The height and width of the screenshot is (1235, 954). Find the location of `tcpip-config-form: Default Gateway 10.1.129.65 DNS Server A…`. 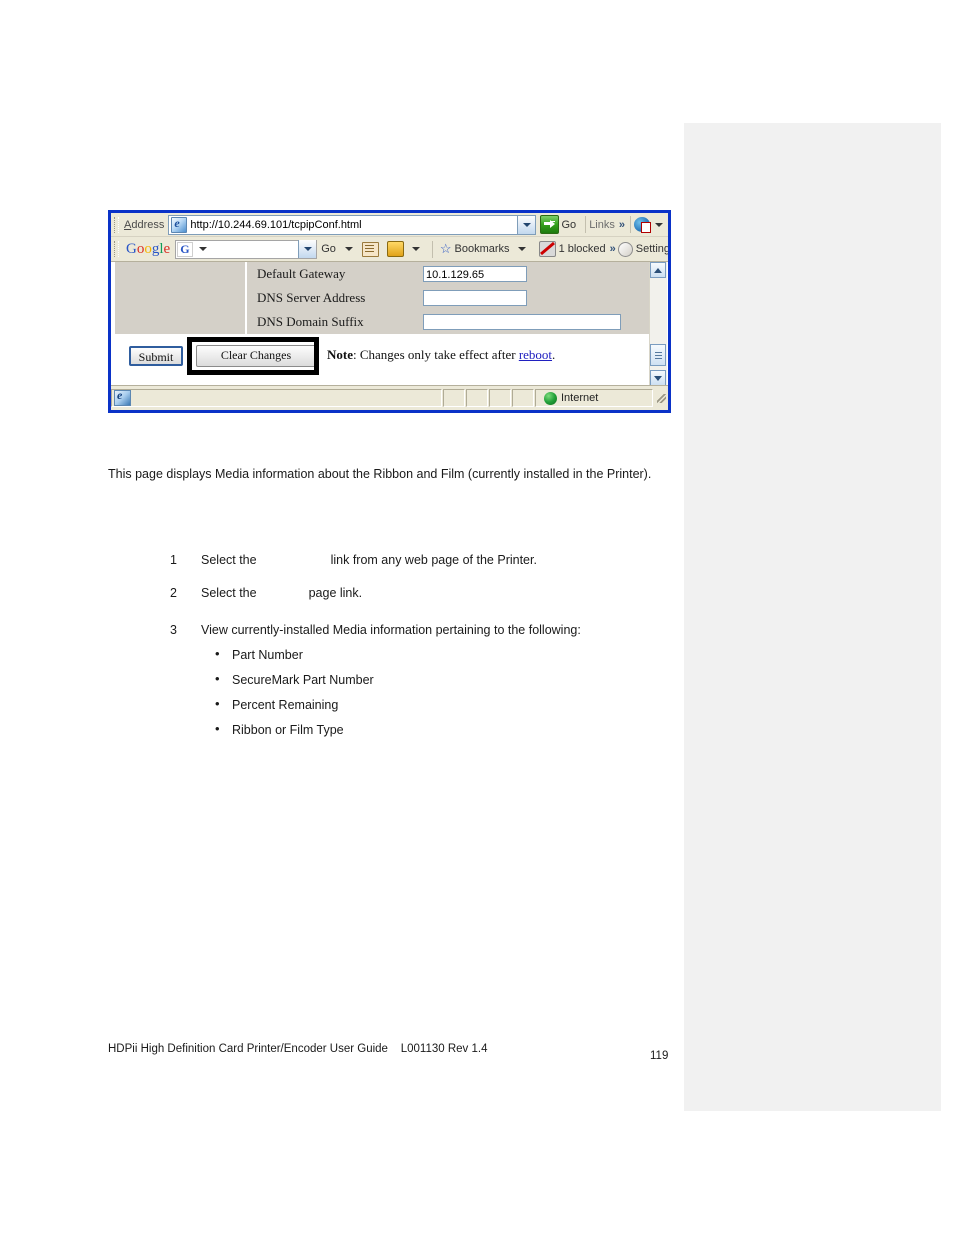

tcpip-config-form: Default Gateway 10.1.129.65 DNS Server A… is located at coordinates (382, 298).